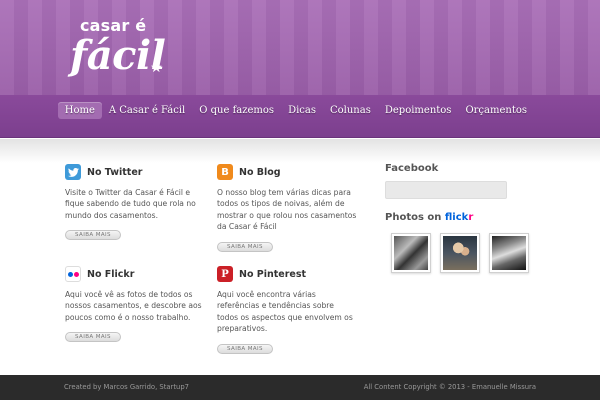  I want to click on blog-title: No Blog, so click(260, 172).